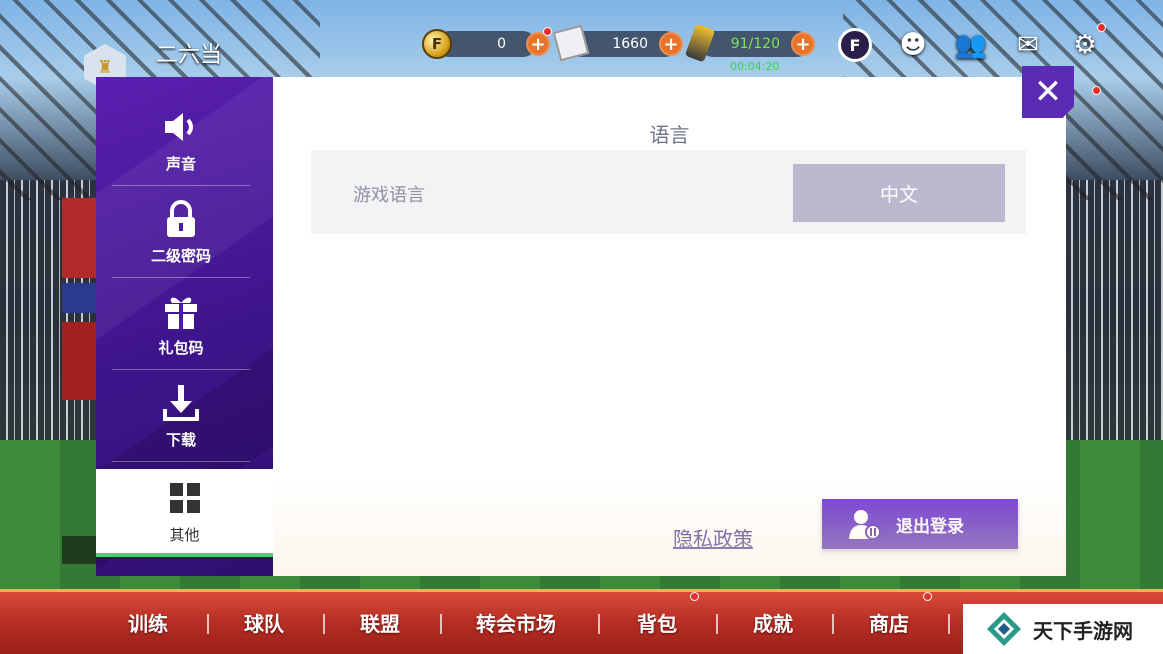 The height and width of the screenshot is (654, 1163). What do you see at coordinates (803, 44) in the screenshot?
I see `add-energy-button: +` at bounding box center [803, 44].